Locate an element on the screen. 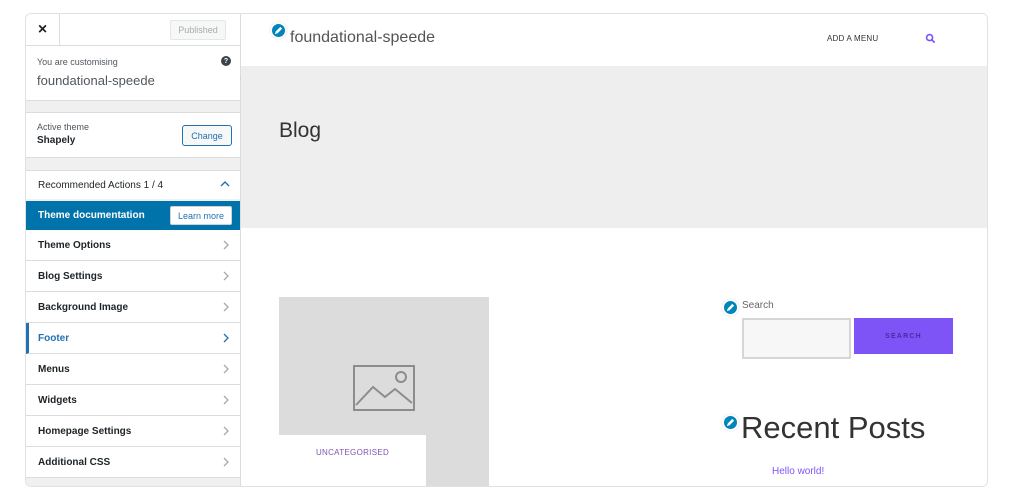 The image size is (1024, 504). recent-post-link: Hello world! is located at coordinates (798, 471).